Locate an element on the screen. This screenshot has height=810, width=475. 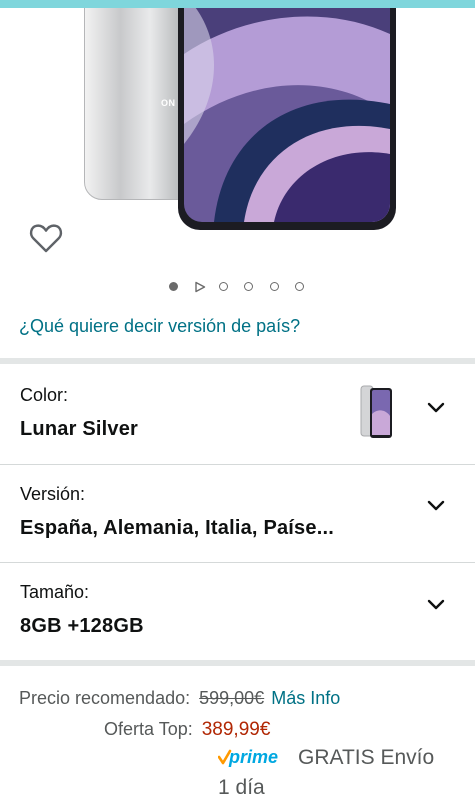
heart-outline-icon is located at coordinates (46, 238).